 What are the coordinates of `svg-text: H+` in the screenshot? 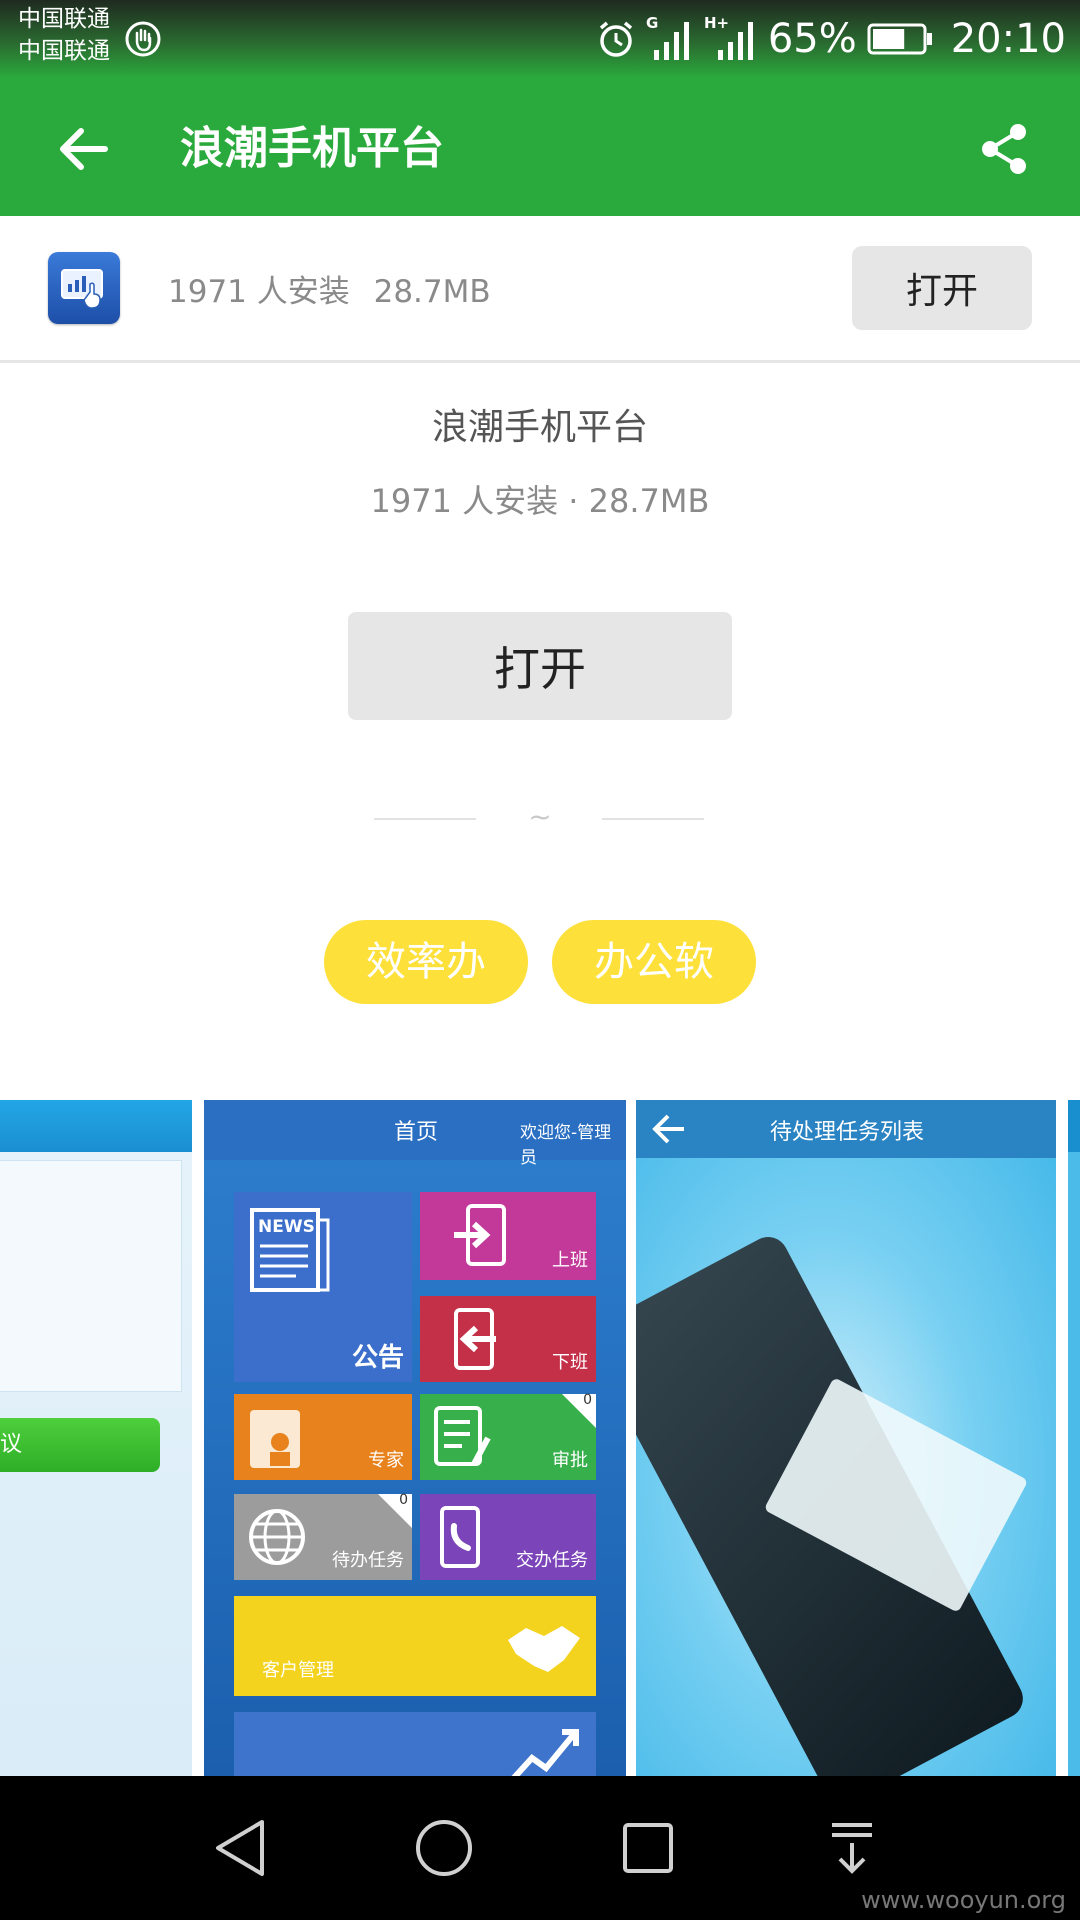 It's located at (716, 23).